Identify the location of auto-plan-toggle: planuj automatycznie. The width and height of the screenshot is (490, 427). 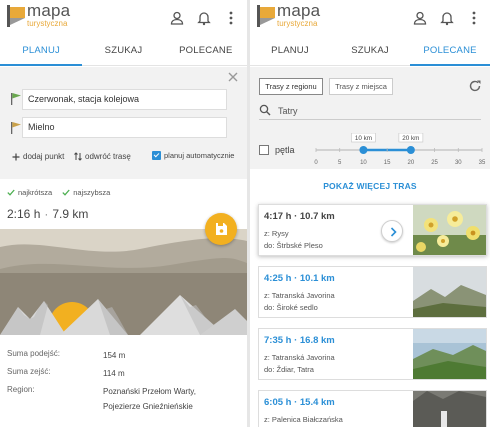
(193, 155).